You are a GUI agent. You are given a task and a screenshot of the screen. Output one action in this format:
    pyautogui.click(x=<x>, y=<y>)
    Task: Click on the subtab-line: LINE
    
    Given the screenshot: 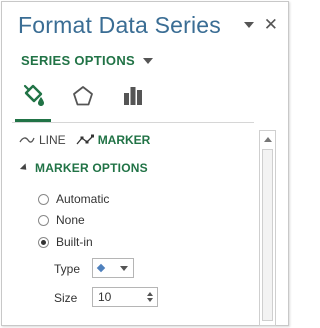 What is the action you would take?
    pyautogui.click(x=42, y=140)
    